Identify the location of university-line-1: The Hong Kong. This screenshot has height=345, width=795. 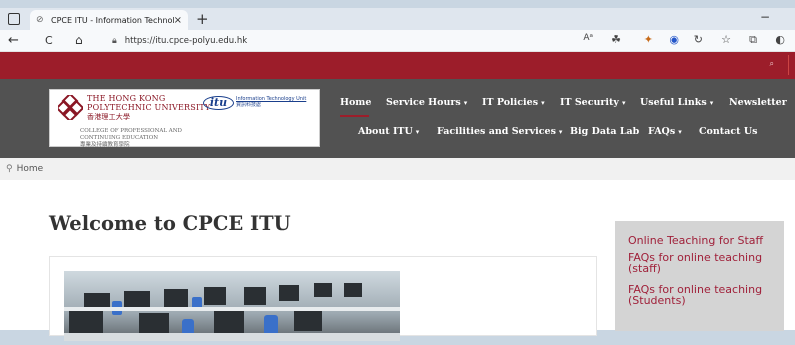
(126, 98).